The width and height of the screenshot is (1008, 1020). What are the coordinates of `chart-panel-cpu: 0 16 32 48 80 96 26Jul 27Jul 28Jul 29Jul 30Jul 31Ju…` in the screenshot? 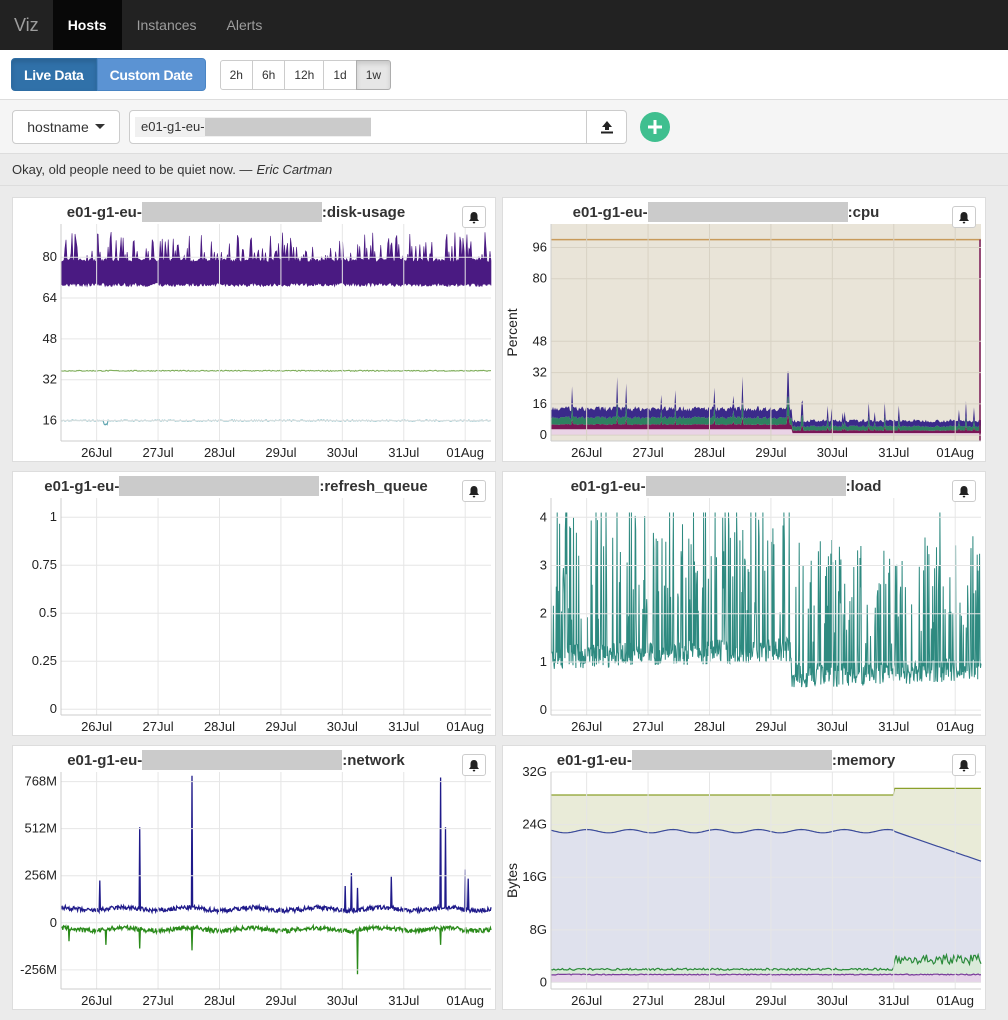 It's located at (744, 329).